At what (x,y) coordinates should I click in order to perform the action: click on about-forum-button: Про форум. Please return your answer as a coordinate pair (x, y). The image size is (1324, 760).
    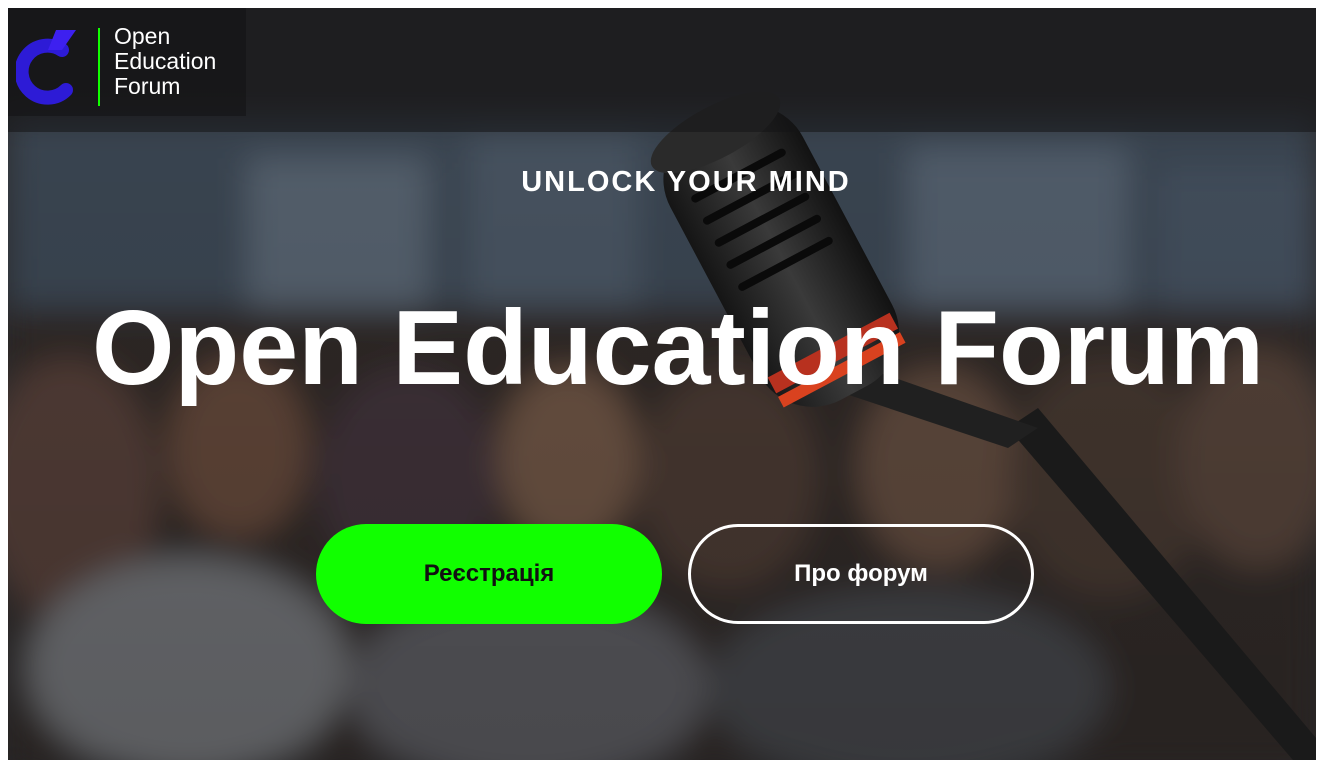
    Looking at the image, I should click on (861, 574).